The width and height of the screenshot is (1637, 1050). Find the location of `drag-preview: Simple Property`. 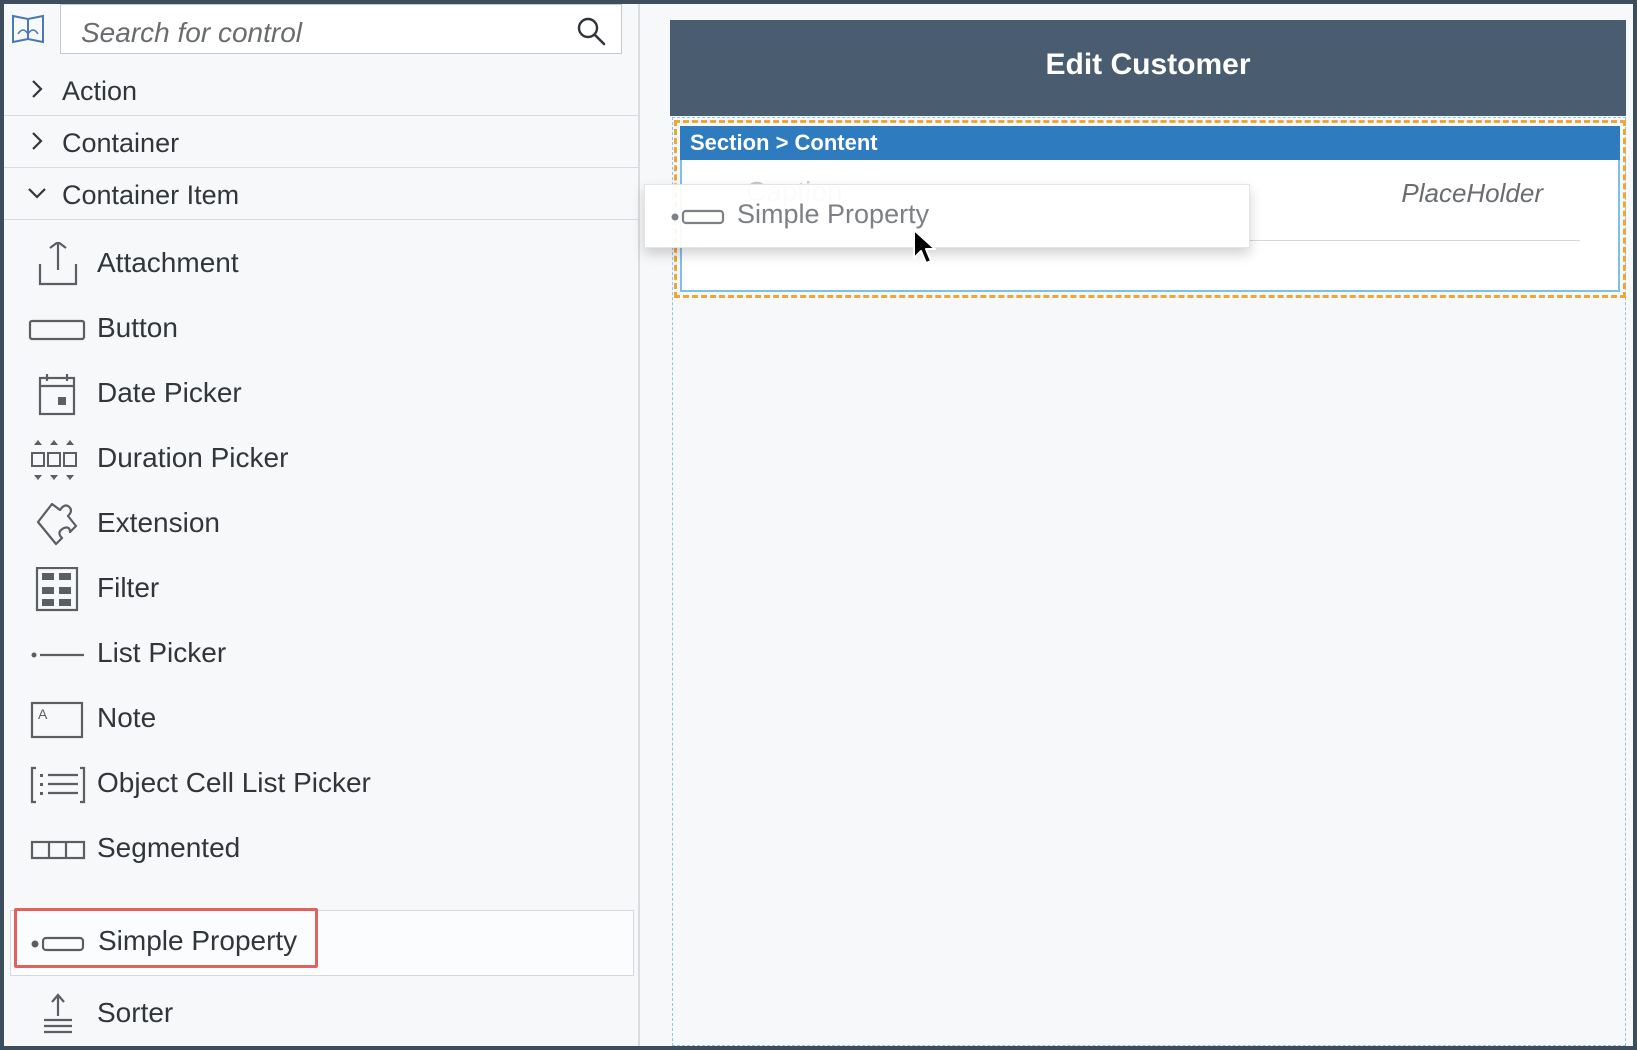

drag-preview: Simple Property is located at coordinates (947, 216).